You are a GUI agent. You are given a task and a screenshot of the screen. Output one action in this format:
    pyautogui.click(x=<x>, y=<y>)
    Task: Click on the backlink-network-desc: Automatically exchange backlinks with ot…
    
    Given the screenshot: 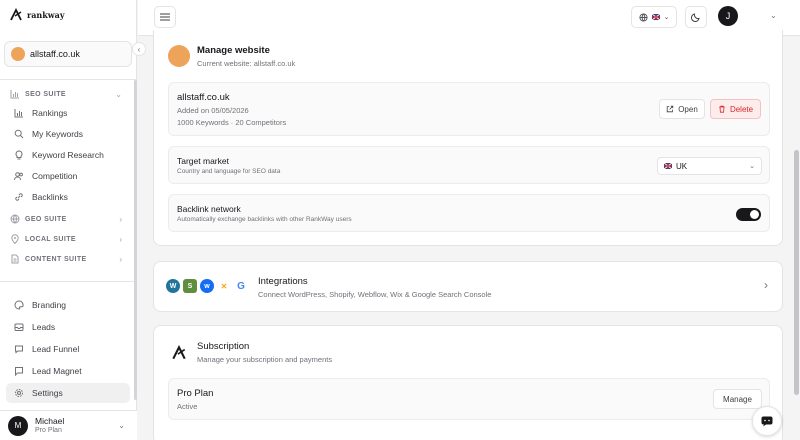 What is the action you would take?
    pyautogui.click(x=264, y=219)
    